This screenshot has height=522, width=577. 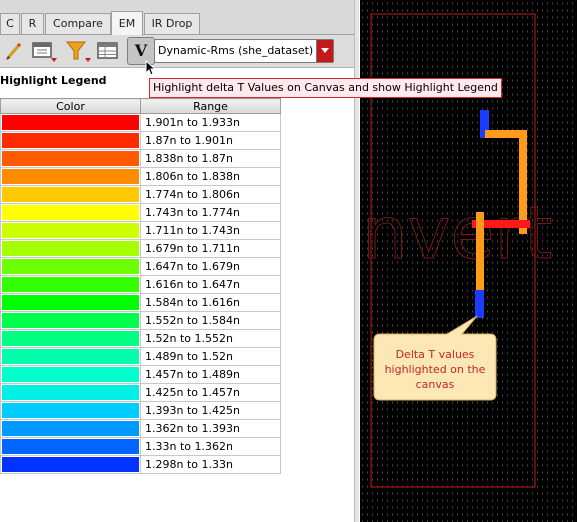 What do you see at coordinates (236, 50) in the screenshot?
I see `dropdown-value: Dynamic-Rms (she_dataset)` at bounding box center [236, 50].